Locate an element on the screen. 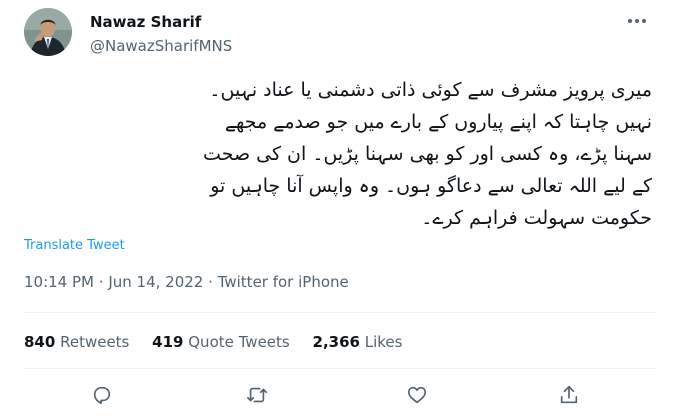  retweets-stat: 840 Retweets is located at coordinates (76, 342).